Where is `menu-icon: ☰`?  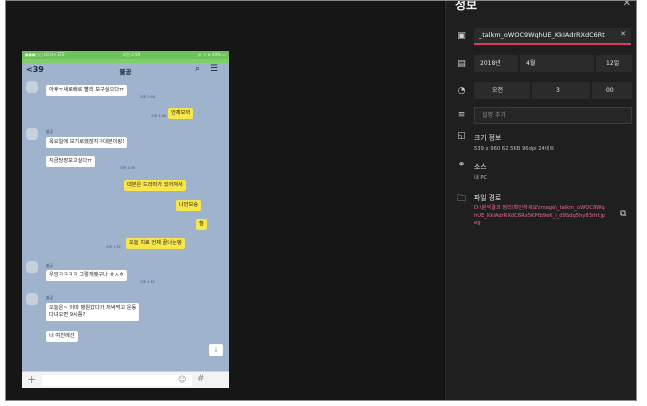 menu-icon: ☰ is located at coordinates (214, 69).